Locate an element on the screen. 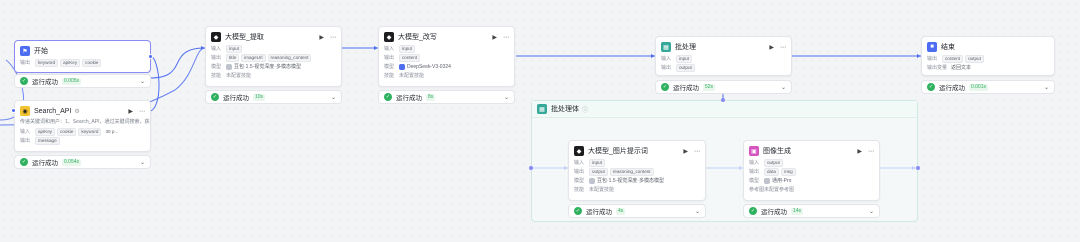 This screenshot has width=1080, height=242. image-gen-status-bar: ✓ 运行成功 14s ⌄ is located at coordinates (811, 211).